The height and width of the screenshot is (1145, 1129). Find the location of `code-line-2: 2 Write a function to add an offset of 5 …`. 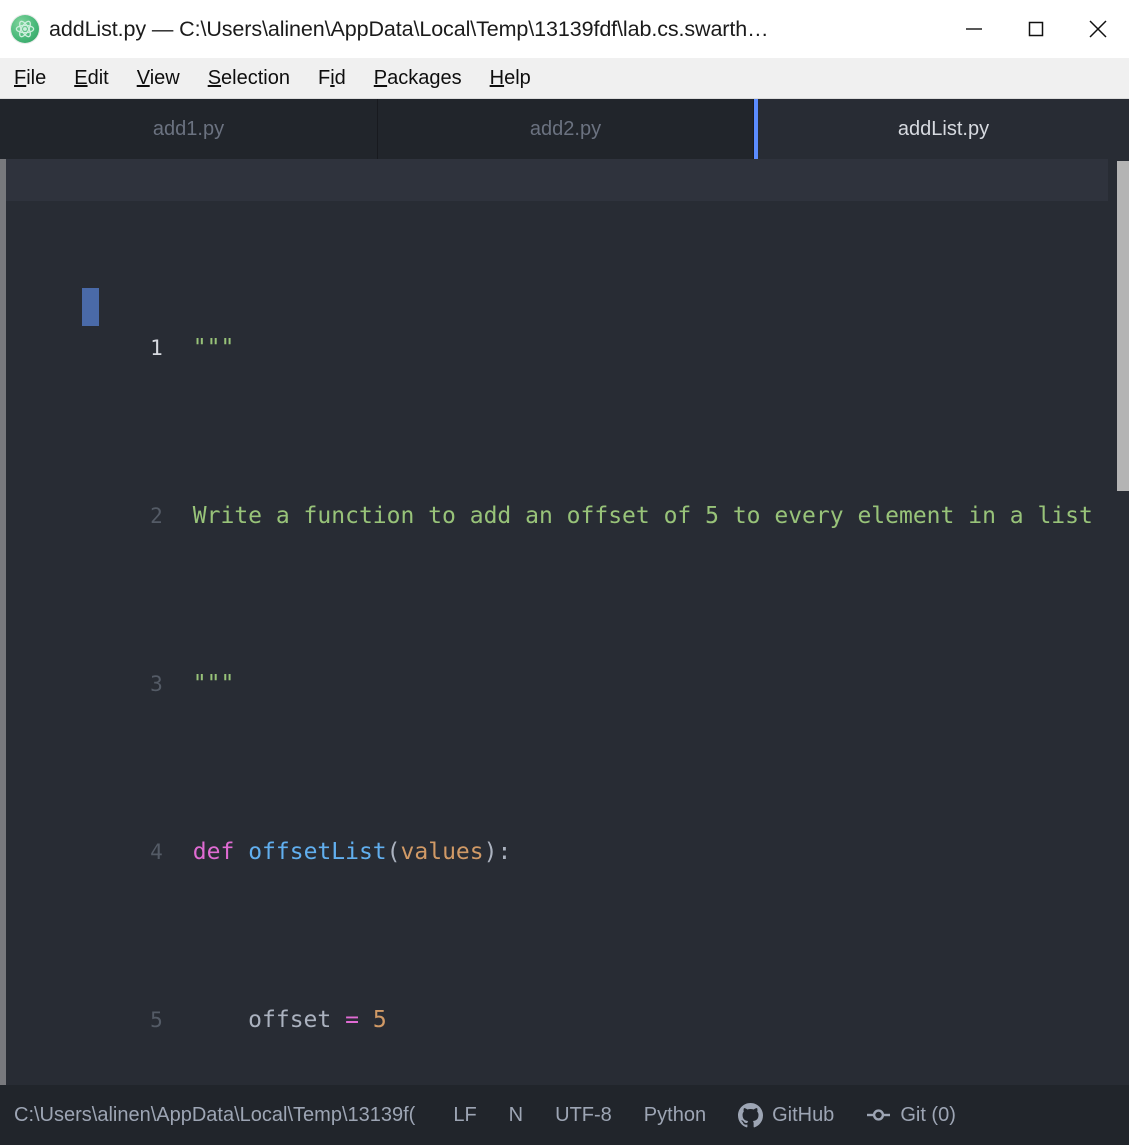

code-line-2: 2 Write a function to add an offset of 5 … is located at coordinates (567, 491).